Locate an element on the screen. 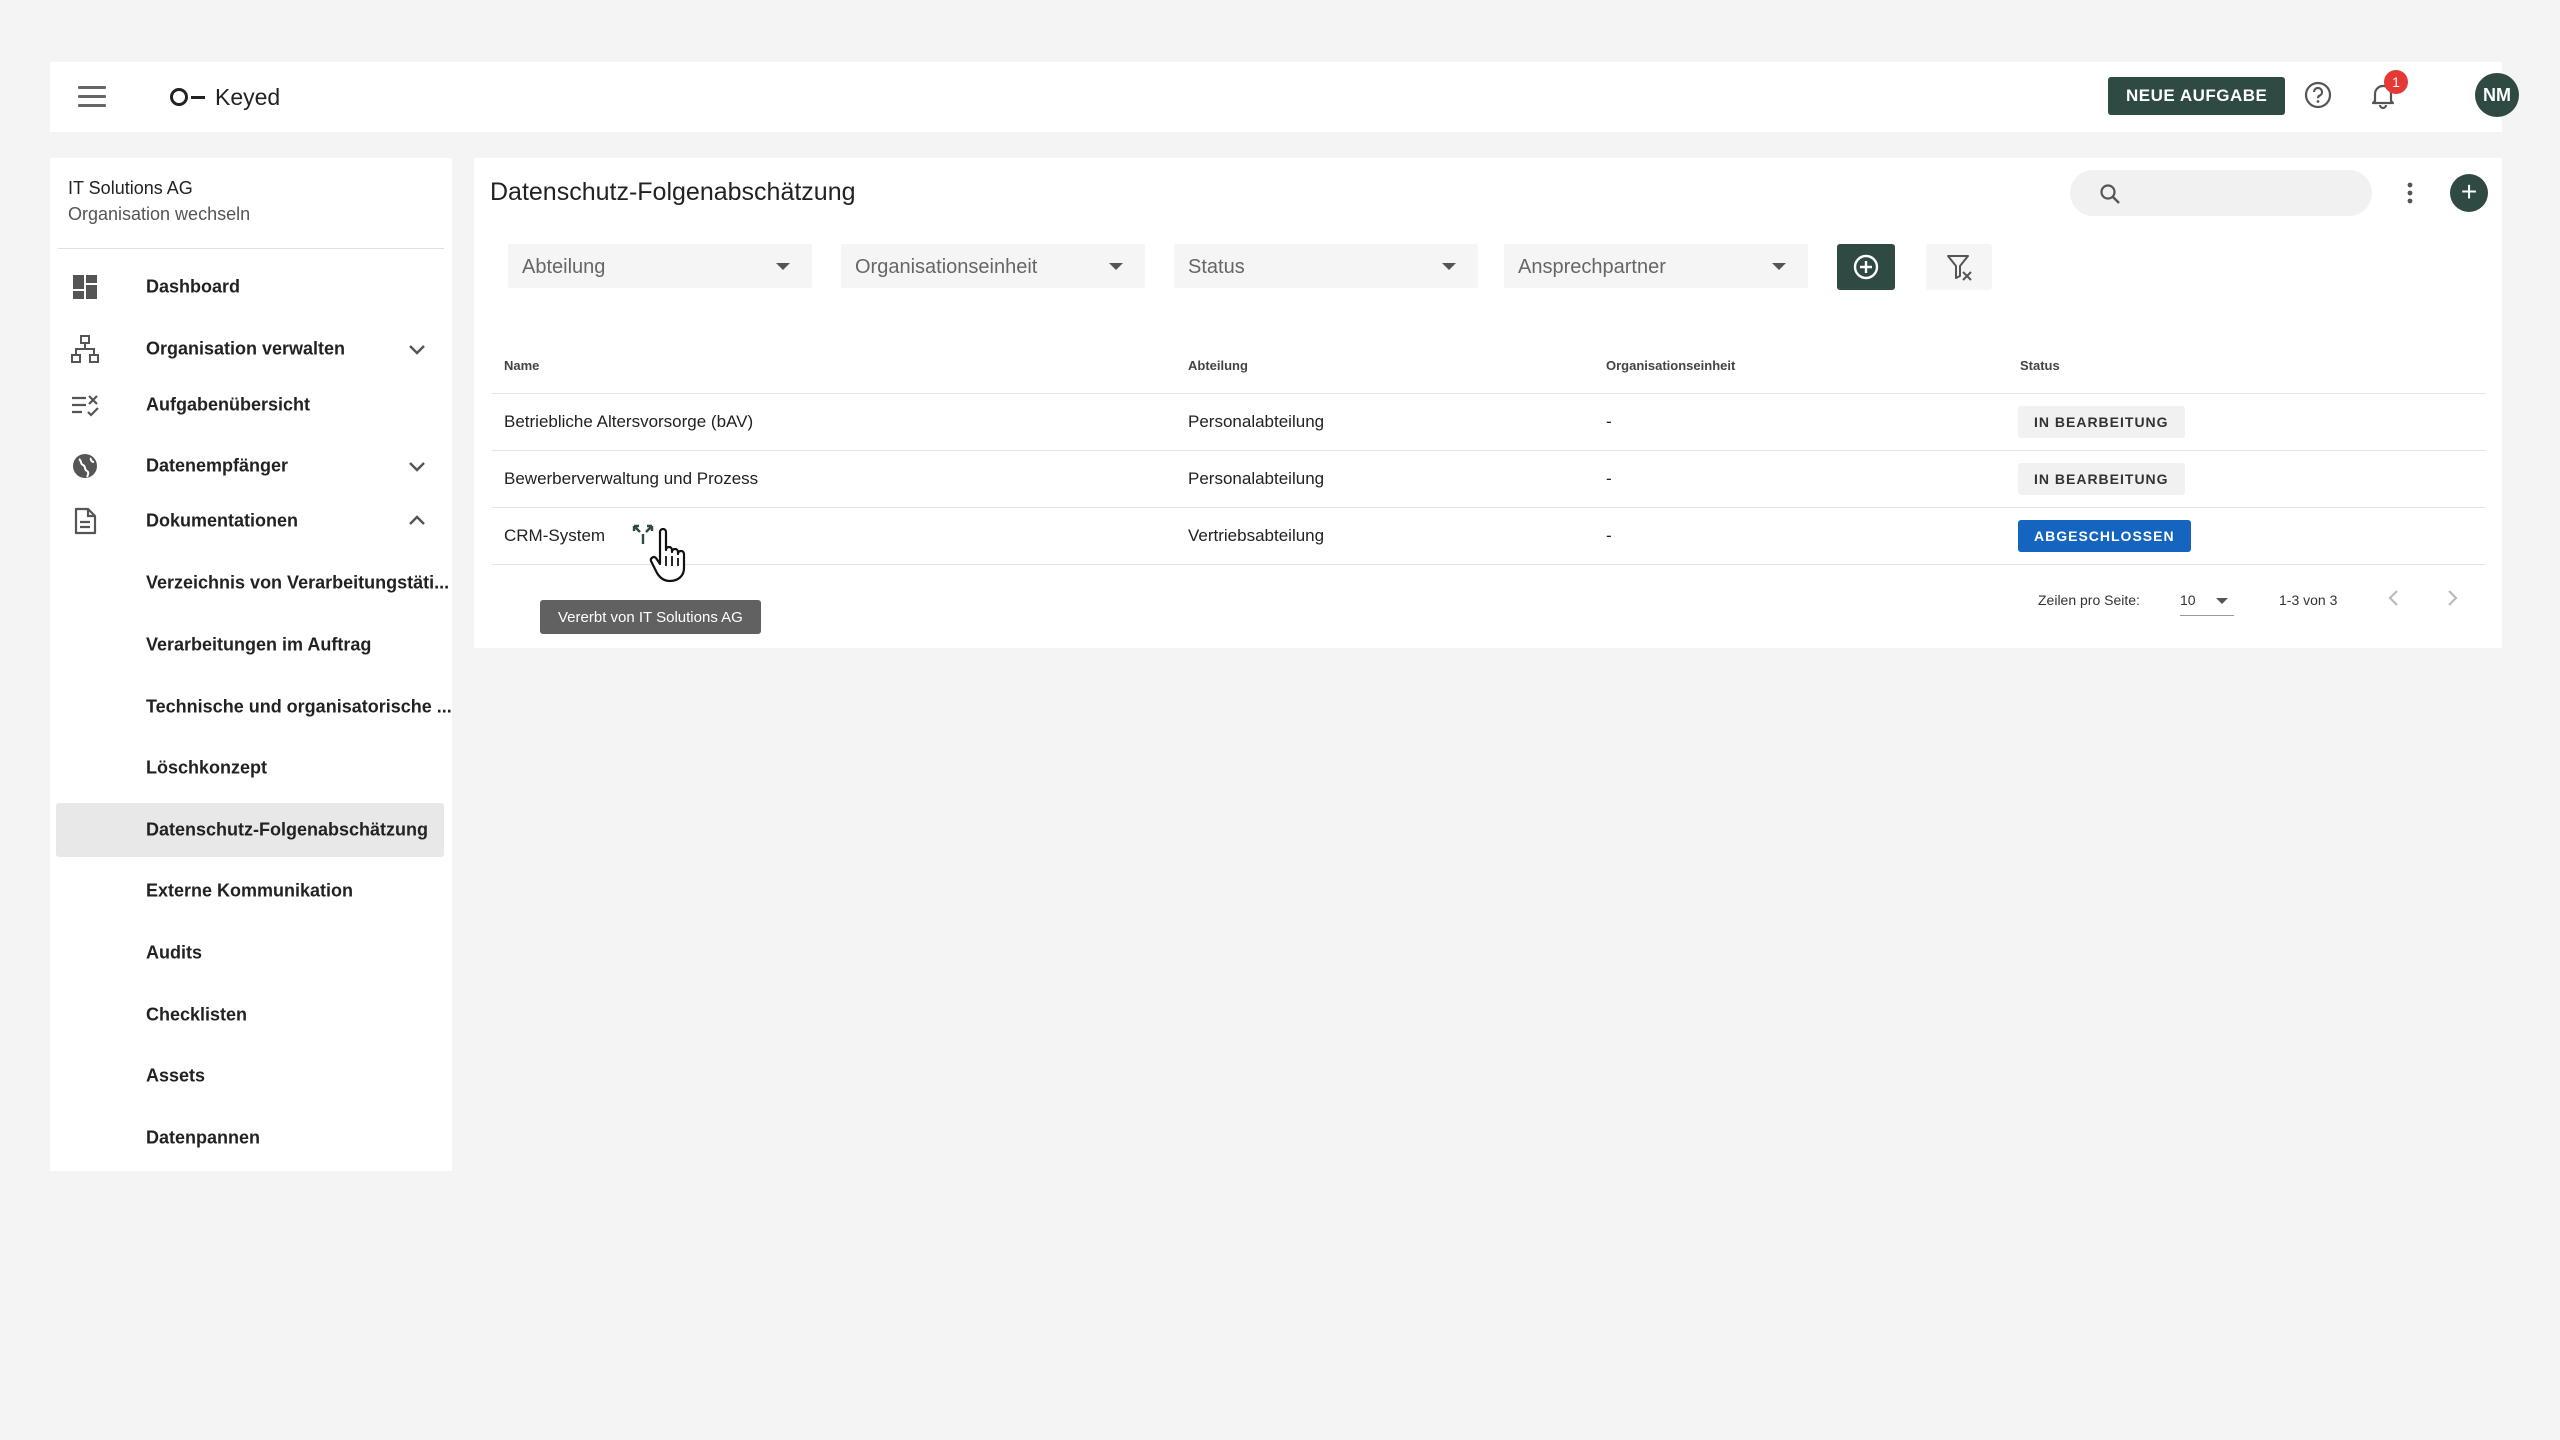 This screenshot has height=1440, width=2560. add-filter-button is located at coordinates (1866, 267).